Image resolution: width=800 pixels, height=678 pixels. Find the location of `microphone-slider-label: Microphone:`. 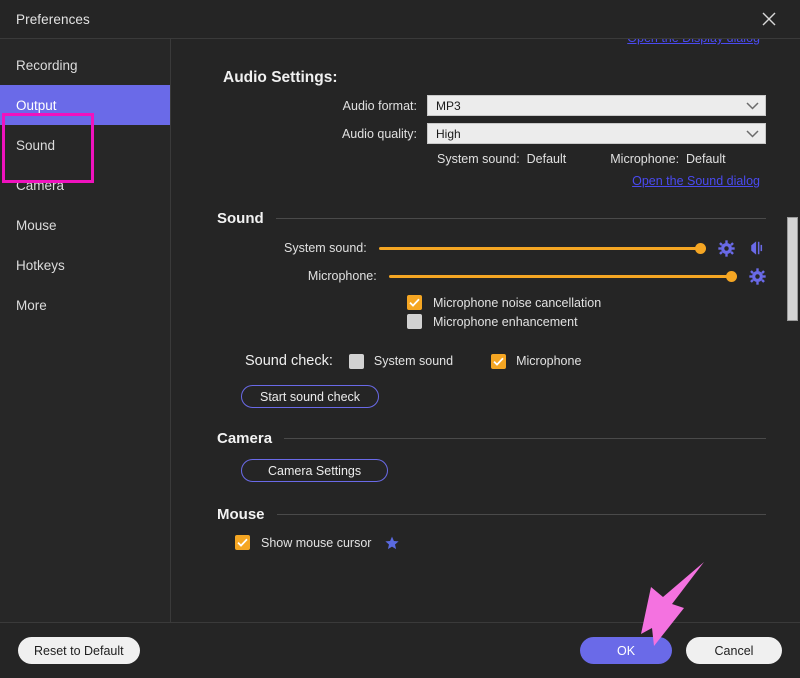

microphone-slider-label: Microphone: is located at coordinates (342, 276).